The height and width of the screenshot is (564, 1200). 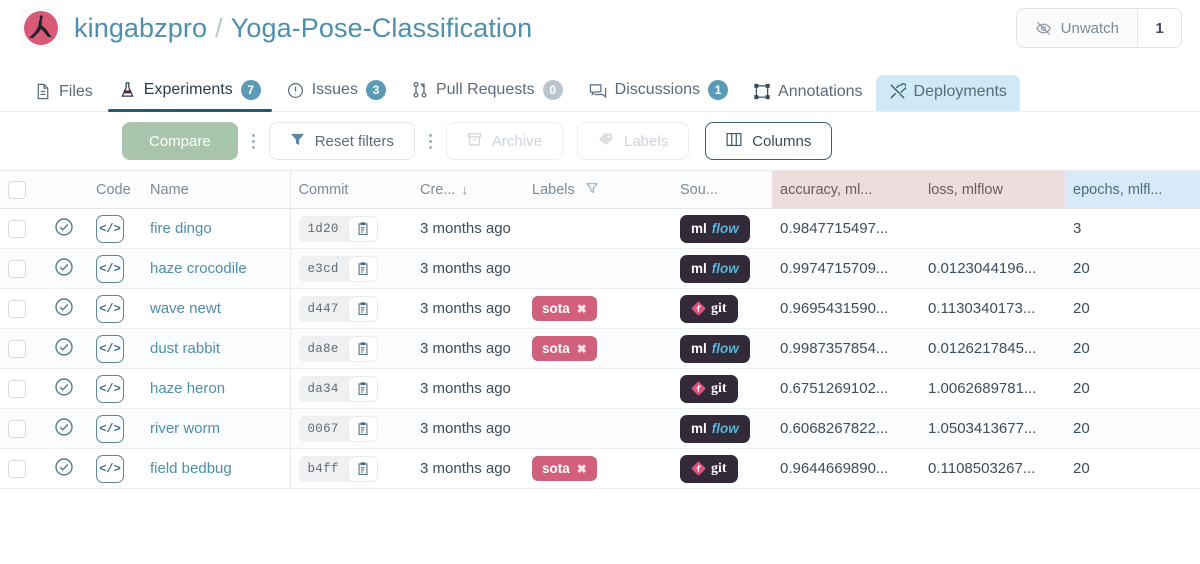 I want to click on row-commit-cell: b4ff, so click(x=350, y=468).